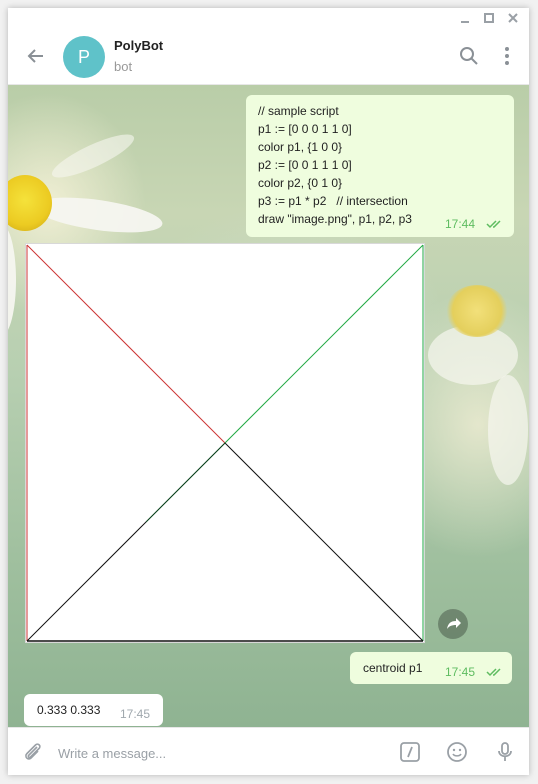 This screenshot has width=538, height=784. Describe the element at coordinates (431, 668) in the screenshot. I see `message-bubble-outgoing: centroid p1 17:45` at that location.